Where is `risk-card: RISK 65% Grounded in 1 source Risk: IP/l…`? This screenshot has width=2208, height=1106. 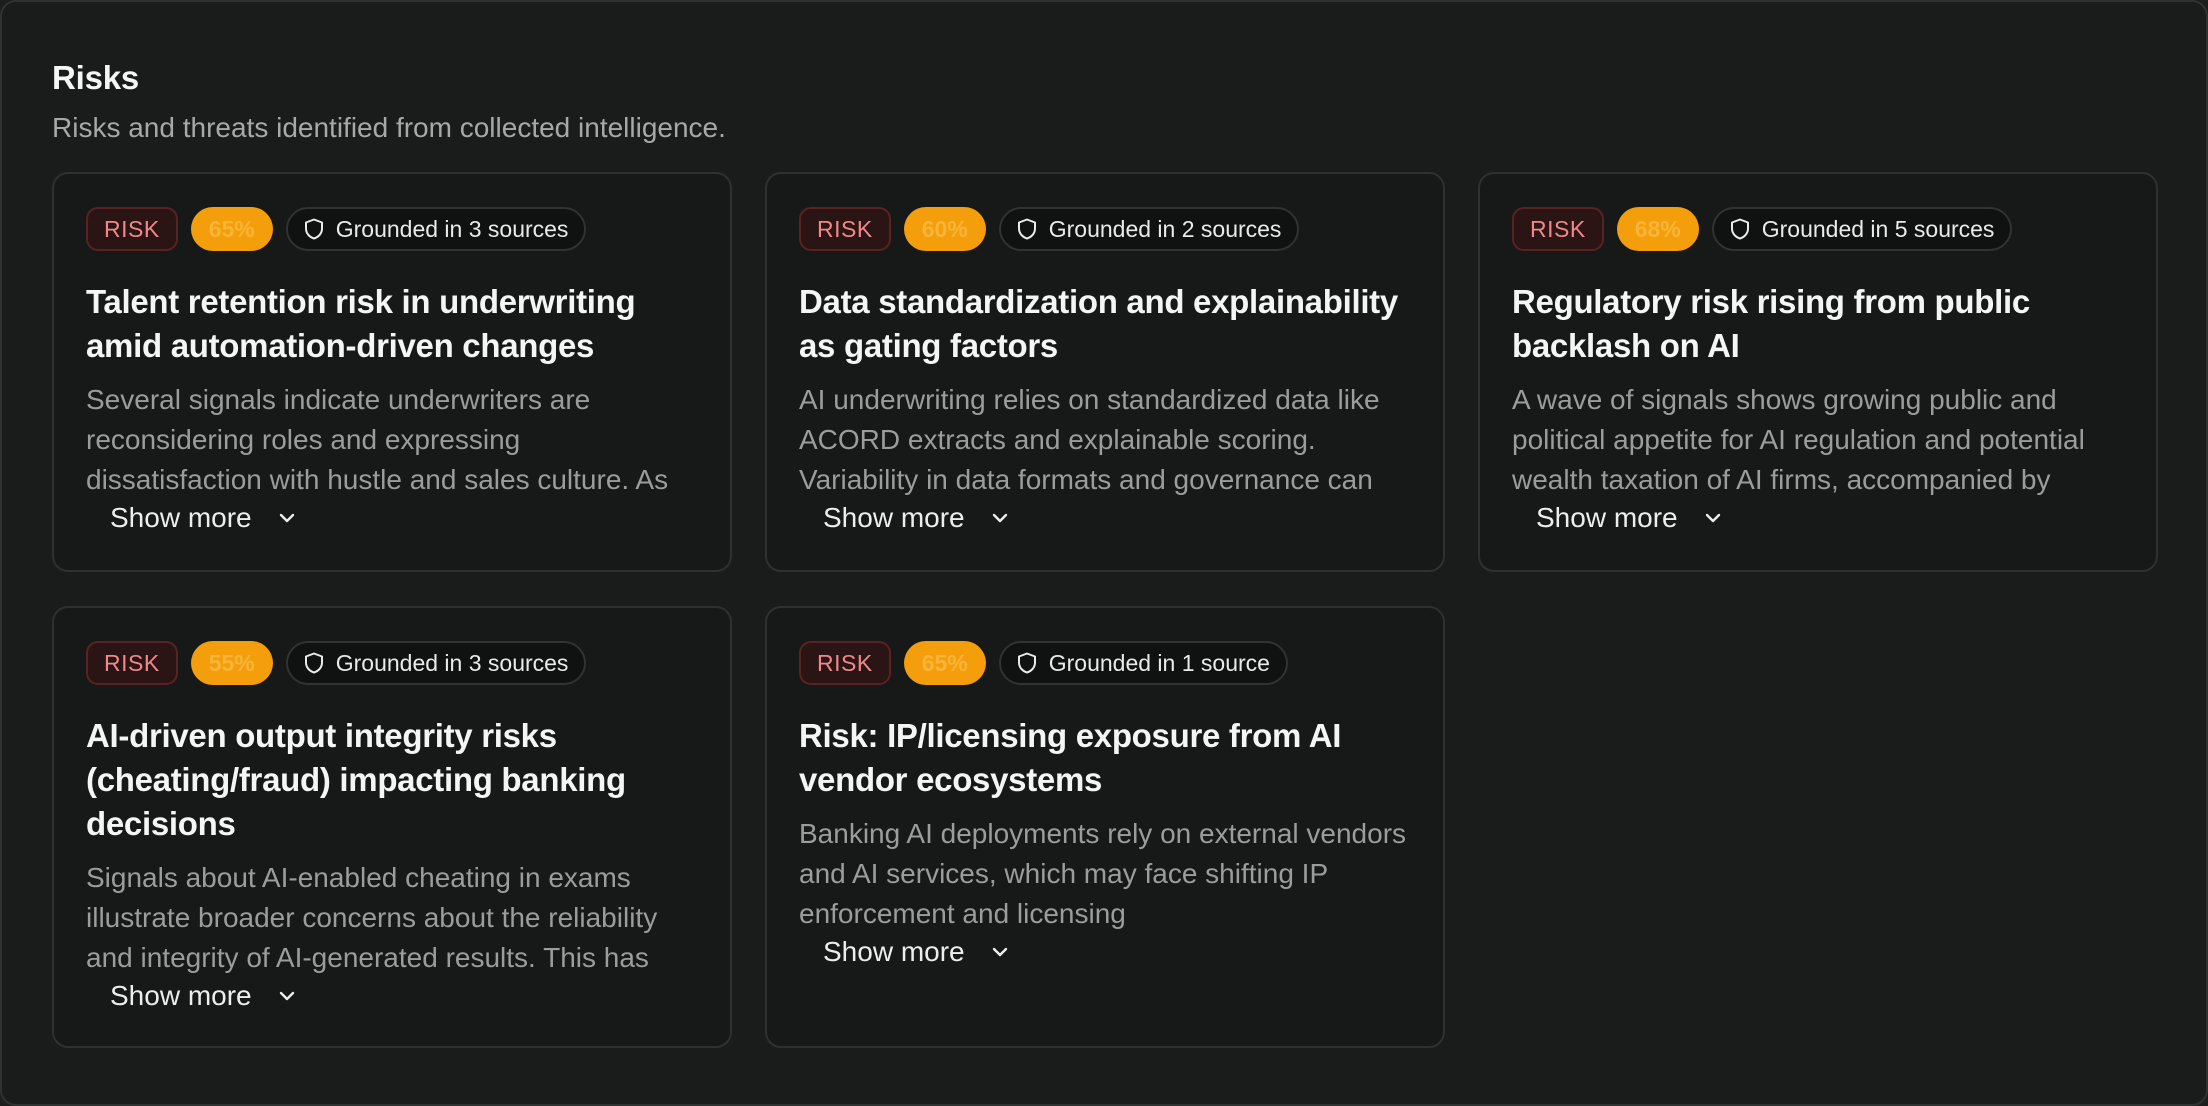 risk-card: RISK 65% Grounded in 1 source Risk: IP/l… is located at coordinates (1105, 827).